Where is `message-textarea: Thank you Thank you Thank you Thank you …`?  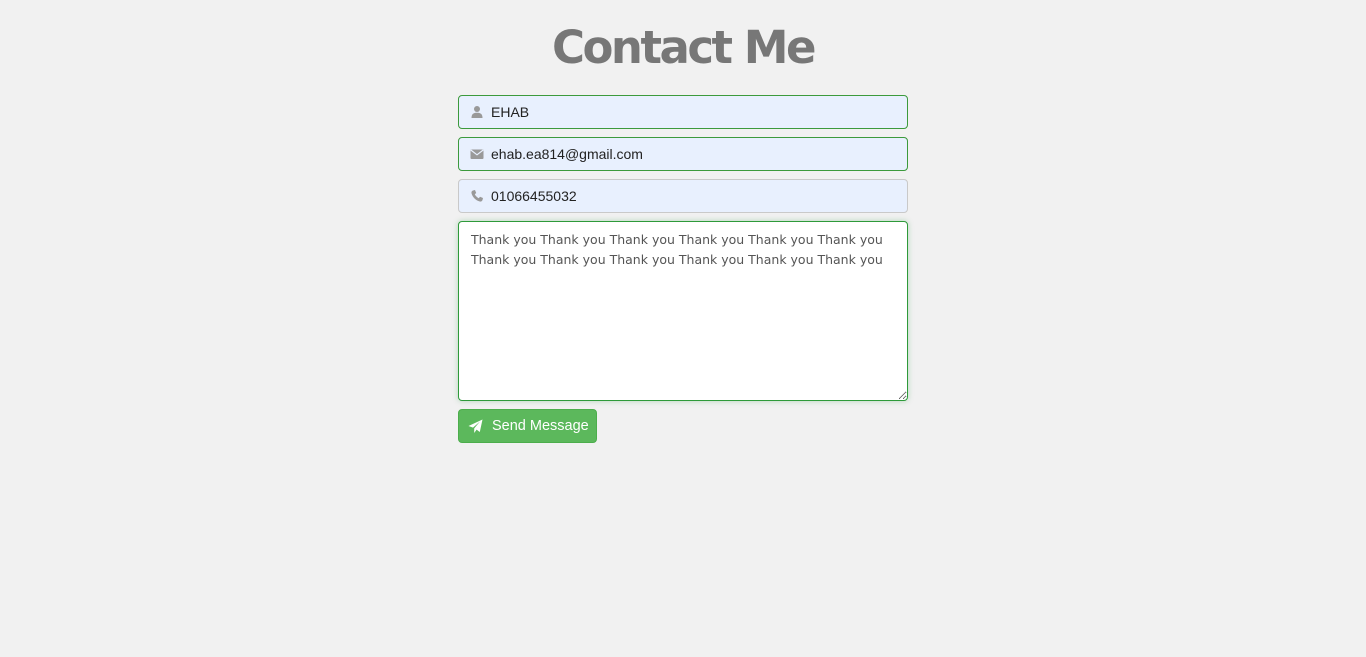 message-textarea: Thank you Thank you Thank you Thank you … is located at coordinates (683, 311).